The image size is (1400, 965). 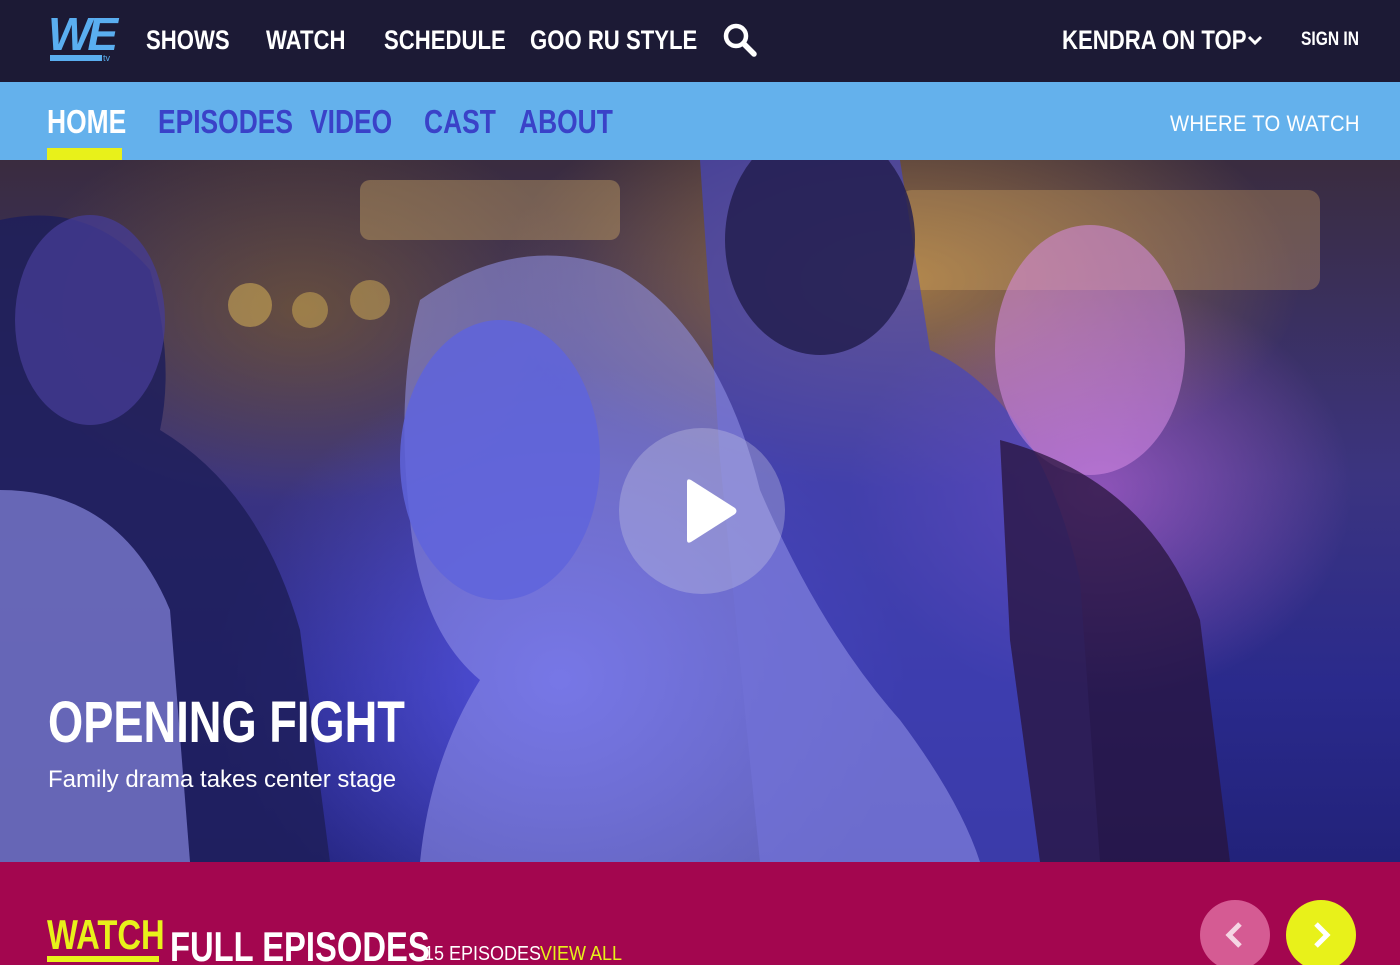 I want to click on hero-title: OPENING FIGHT, so click(x=226, y=722).